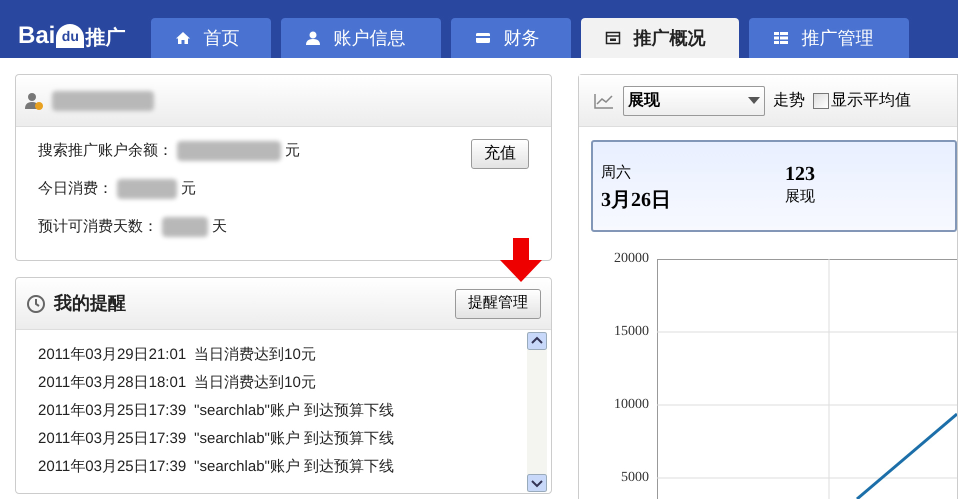  What do you see at coordinates (800, 174) in the screenshot?
I see `value-number: 123` at bounding box center [800, 174].